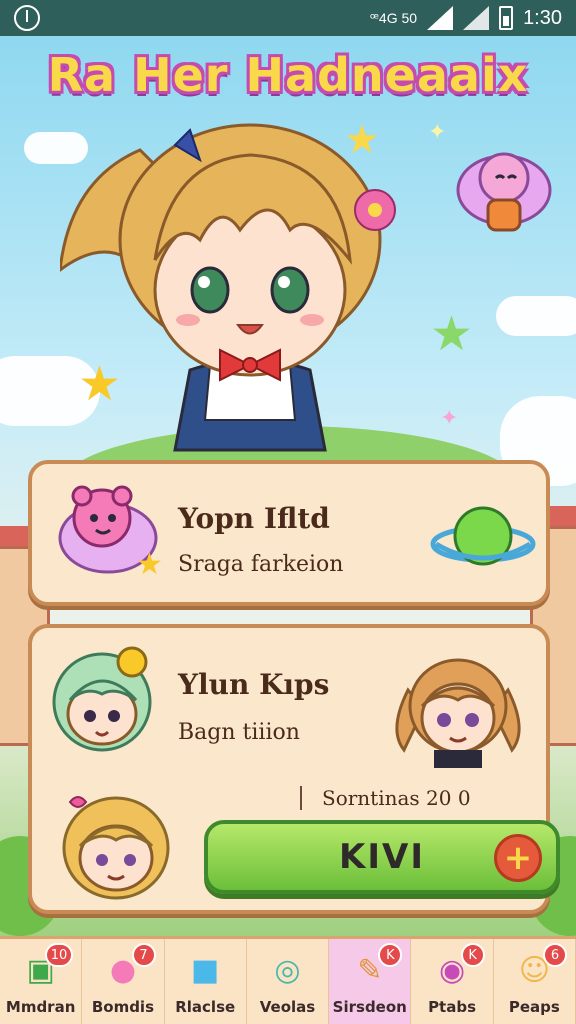  Describe the element at coordinates (116, 848) in the screenshot. I see `blonde-girl-avatar` at that location.